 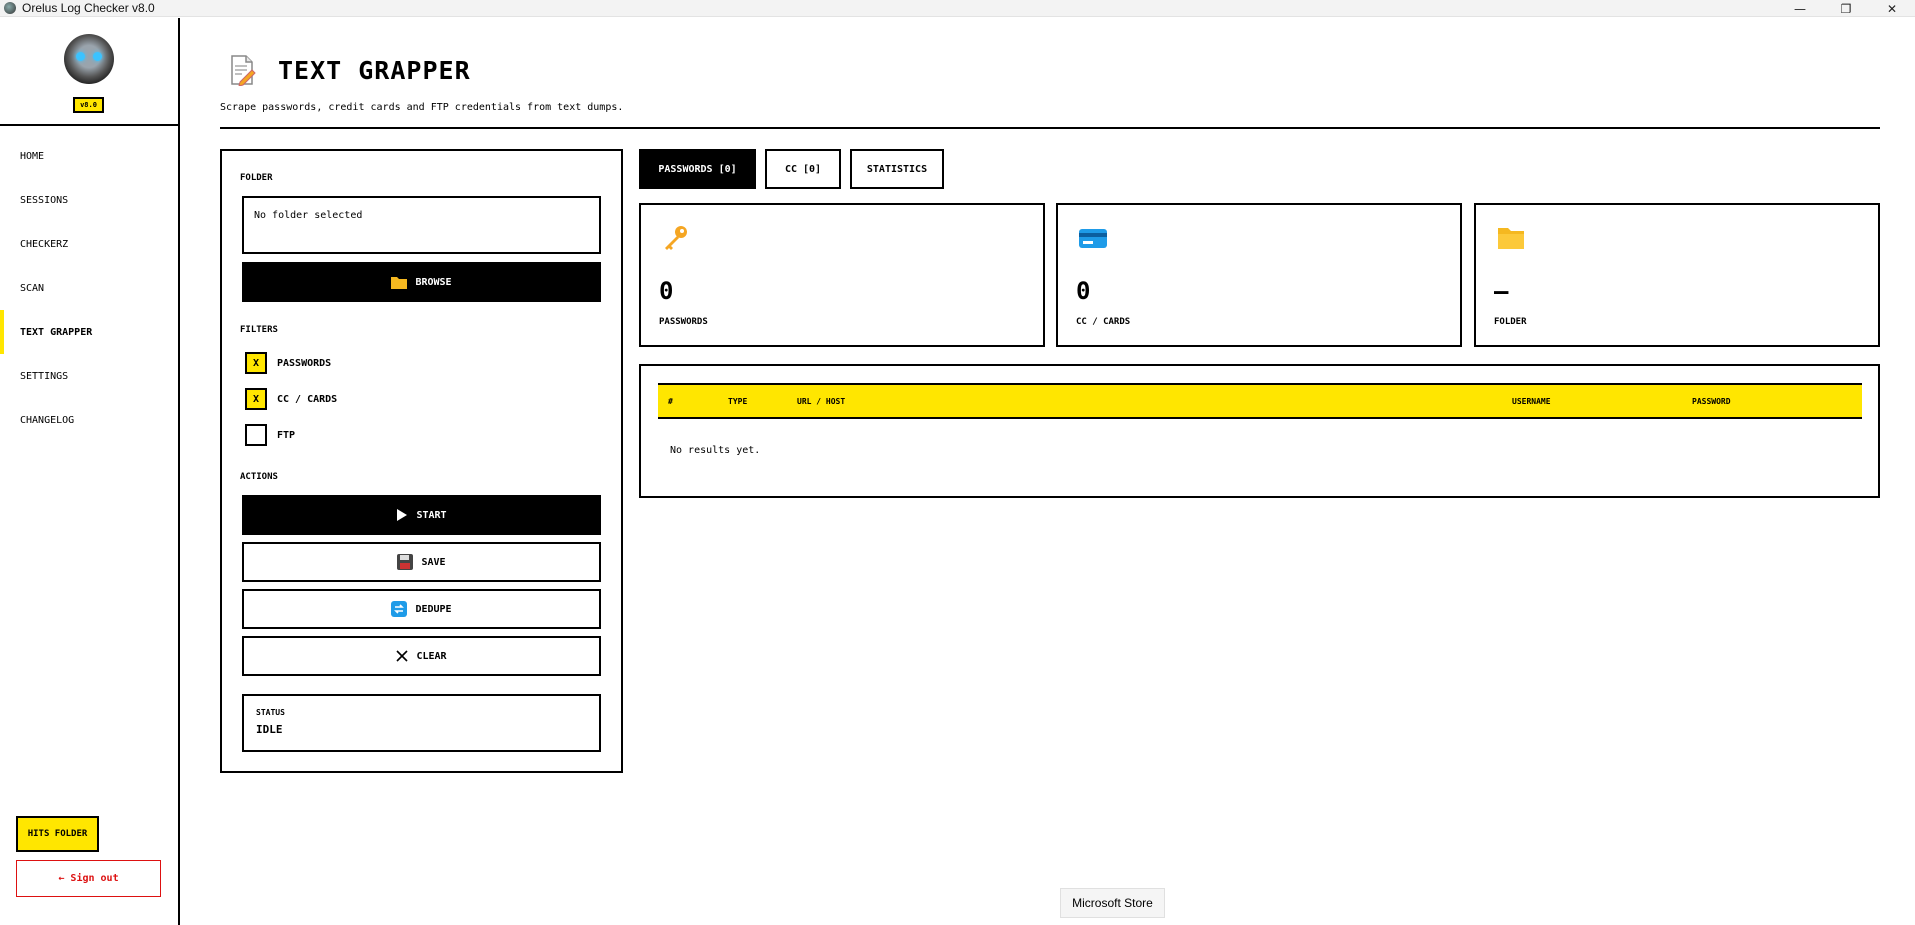 I want to click on browse-button: BROWSE, so click(x=421, y=282).